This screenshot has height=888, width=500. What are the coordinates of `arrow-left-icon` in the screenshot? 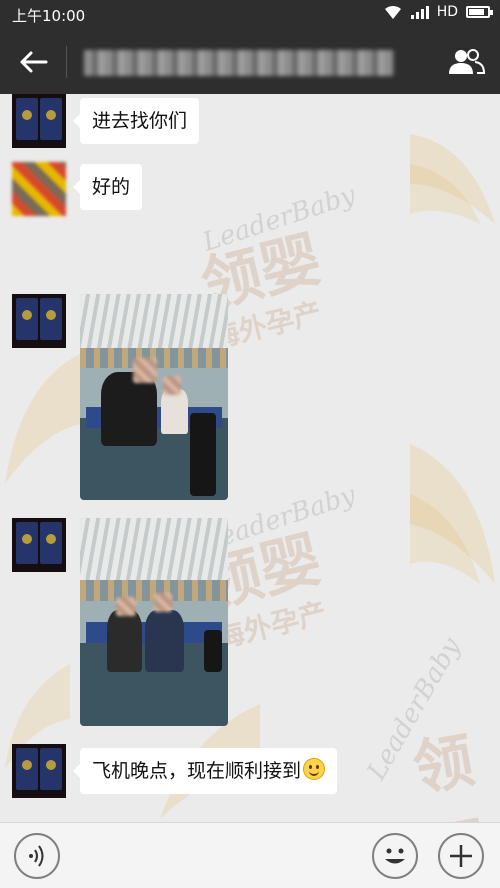 It's located at (34, 62).